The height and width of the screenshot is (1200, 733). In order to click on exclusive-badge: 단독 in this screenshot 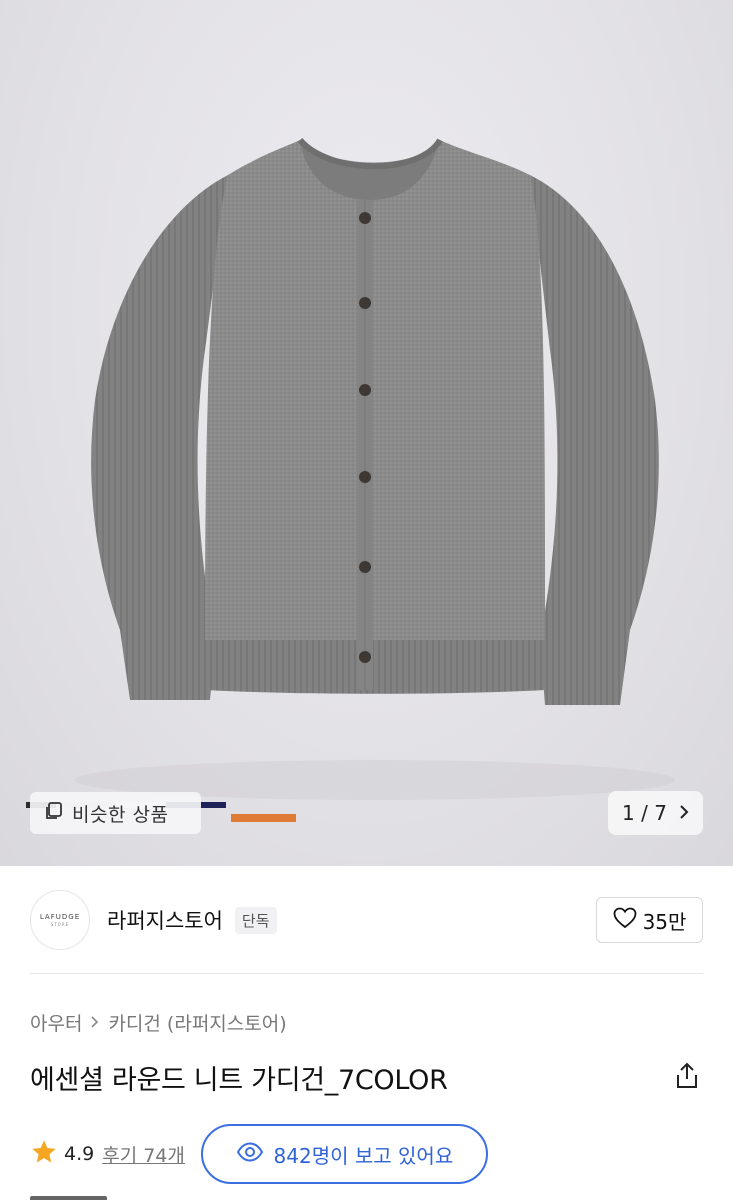, I will do `click(255, 920)`.